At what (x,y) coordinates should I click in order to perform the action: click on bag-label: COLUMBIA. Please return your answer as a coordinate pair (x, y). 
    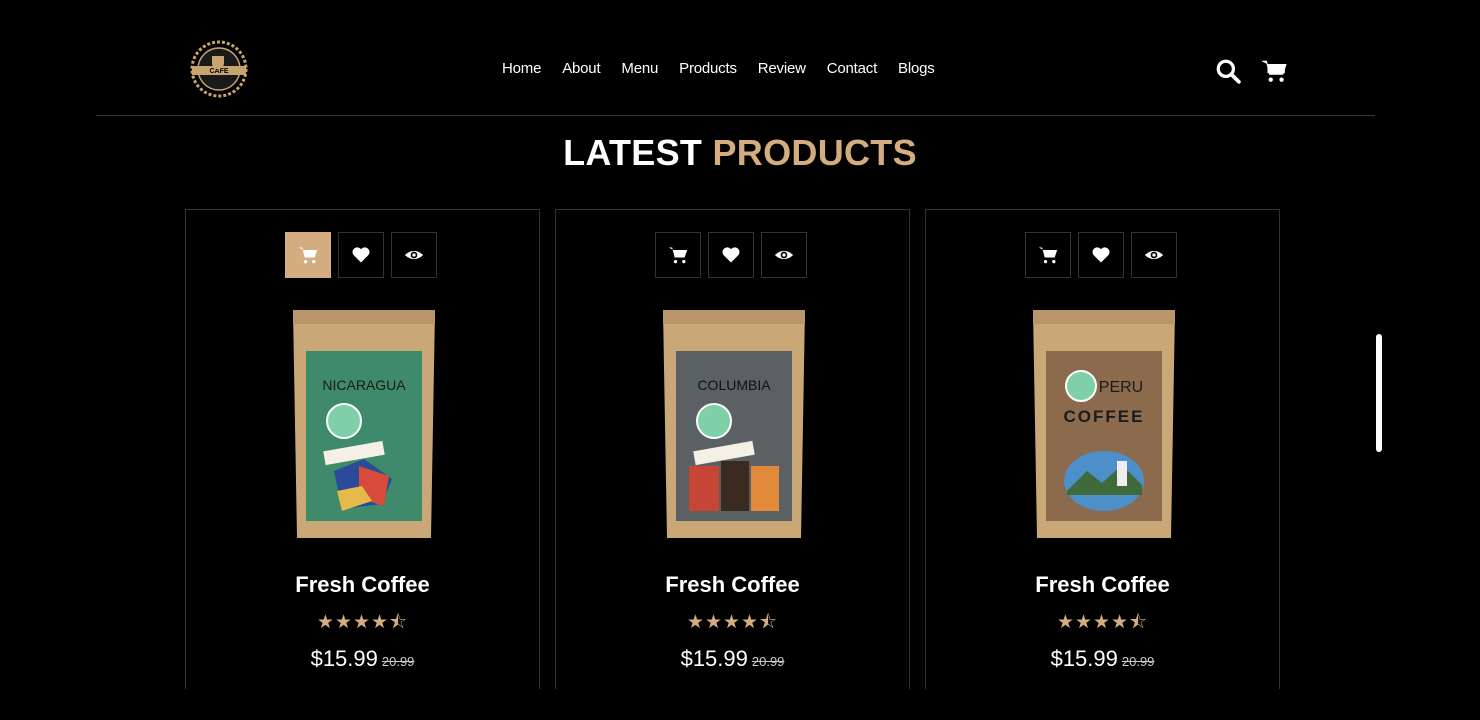
    Looking at the image, I should click on (734, 385).